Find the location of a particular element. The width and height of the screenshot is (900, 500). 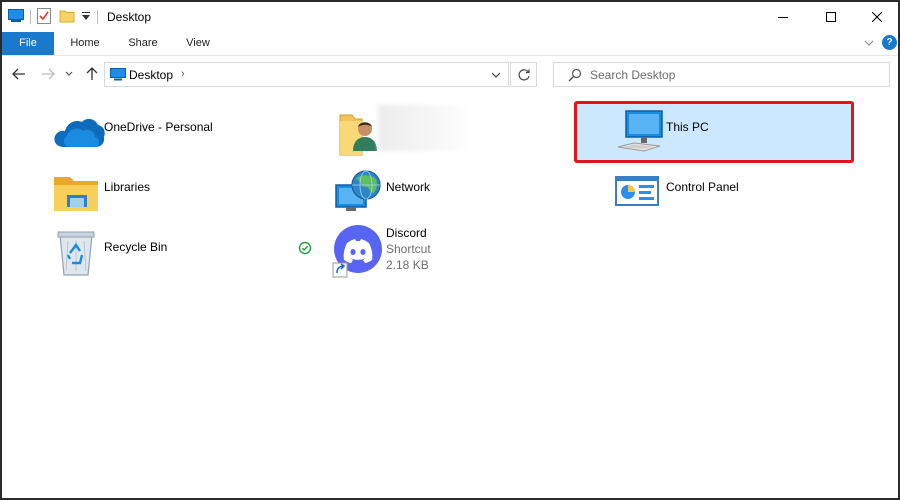

tab-view: View is located at coordinates (198, 43).